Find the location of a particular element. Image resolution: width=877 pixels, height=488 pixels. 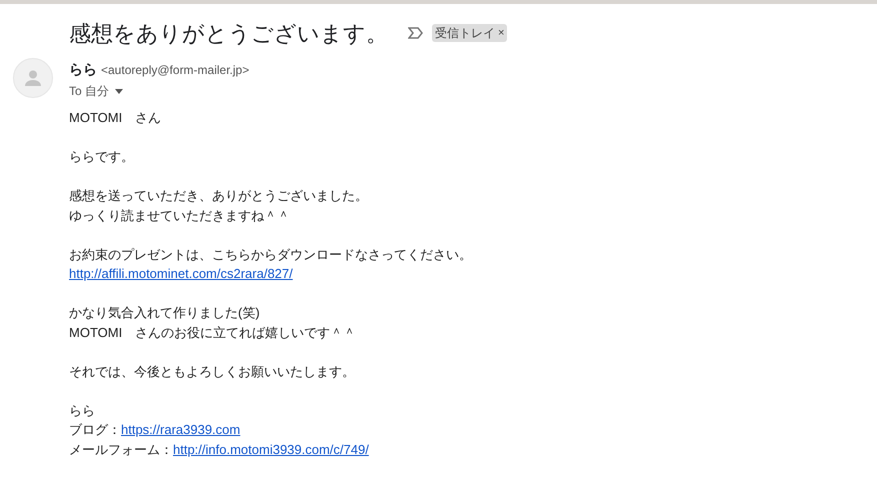

inbox-label: 受信トレイ × is located at coordinates (470, 33).